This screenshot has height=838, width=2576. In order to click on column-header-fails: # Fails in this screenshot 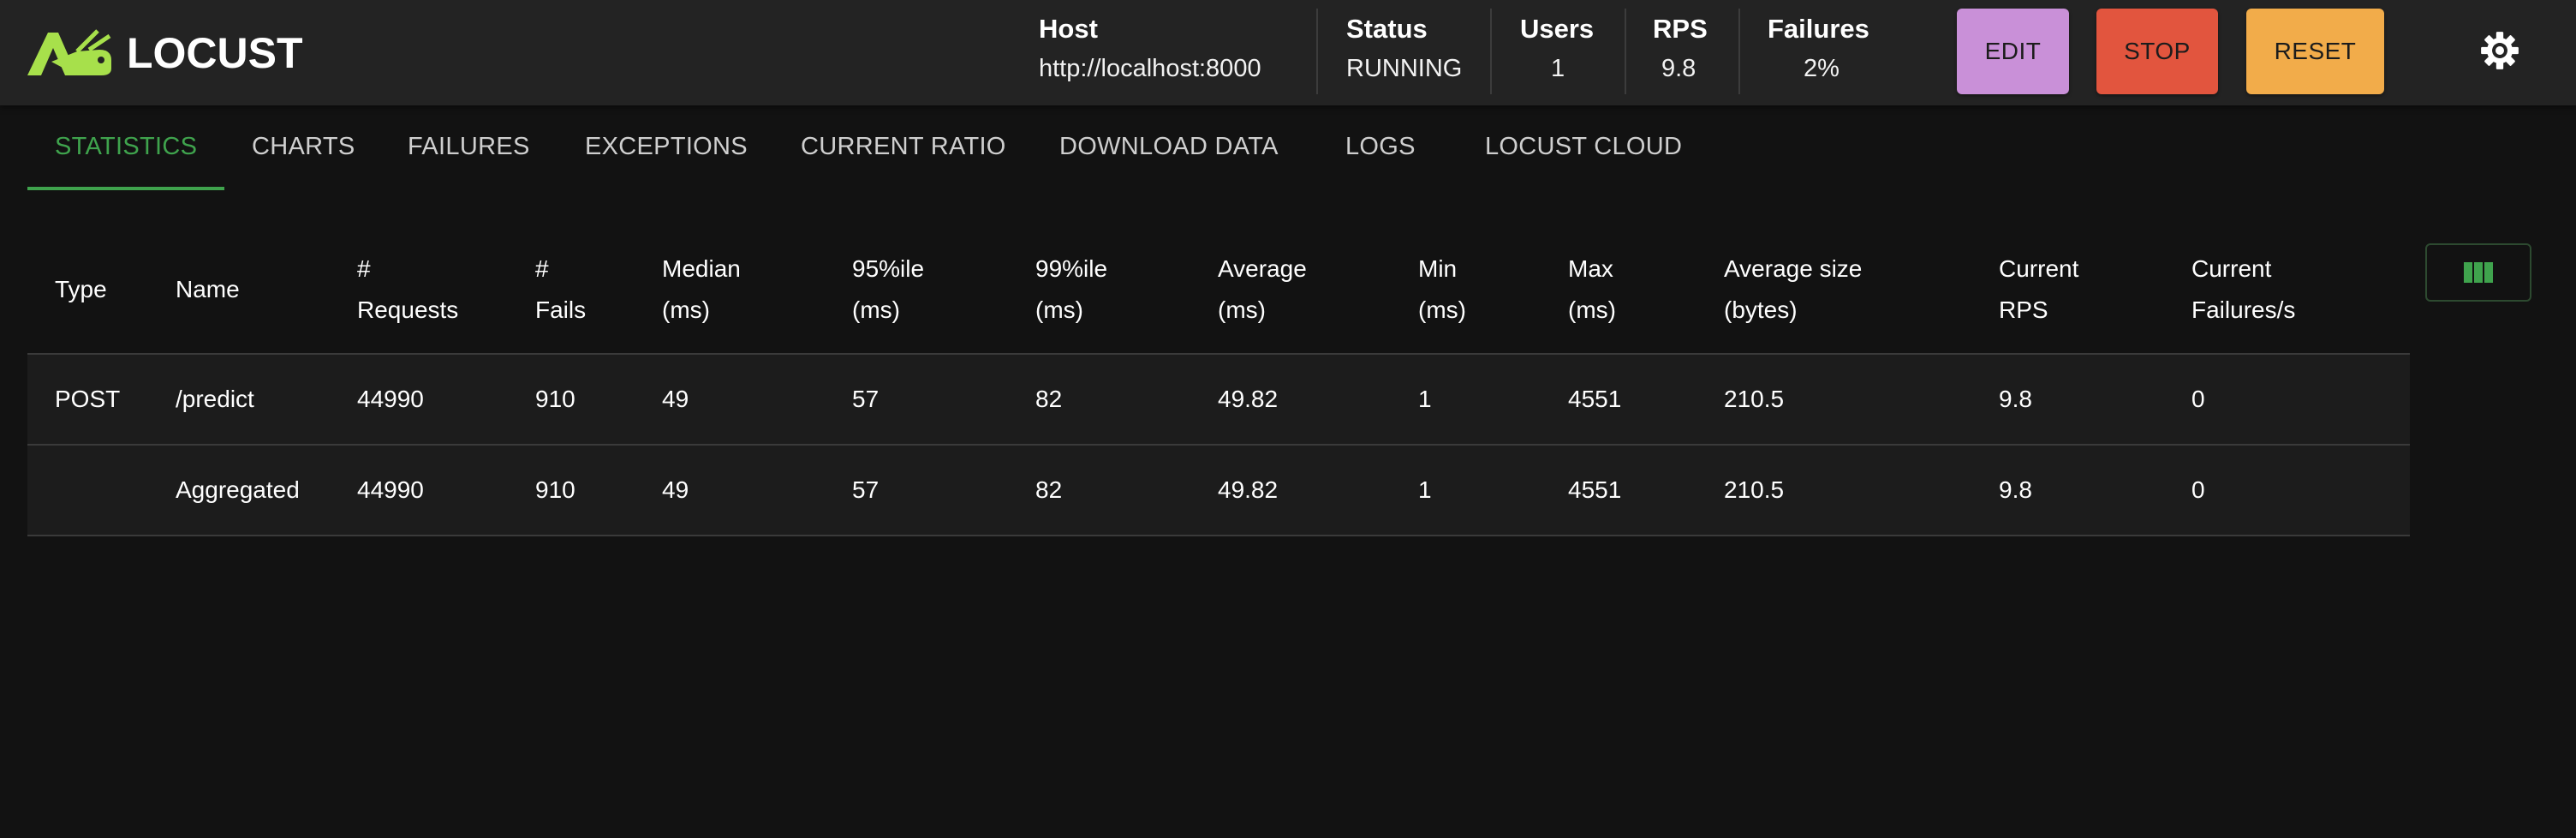, I will do `click(560, 289)`.